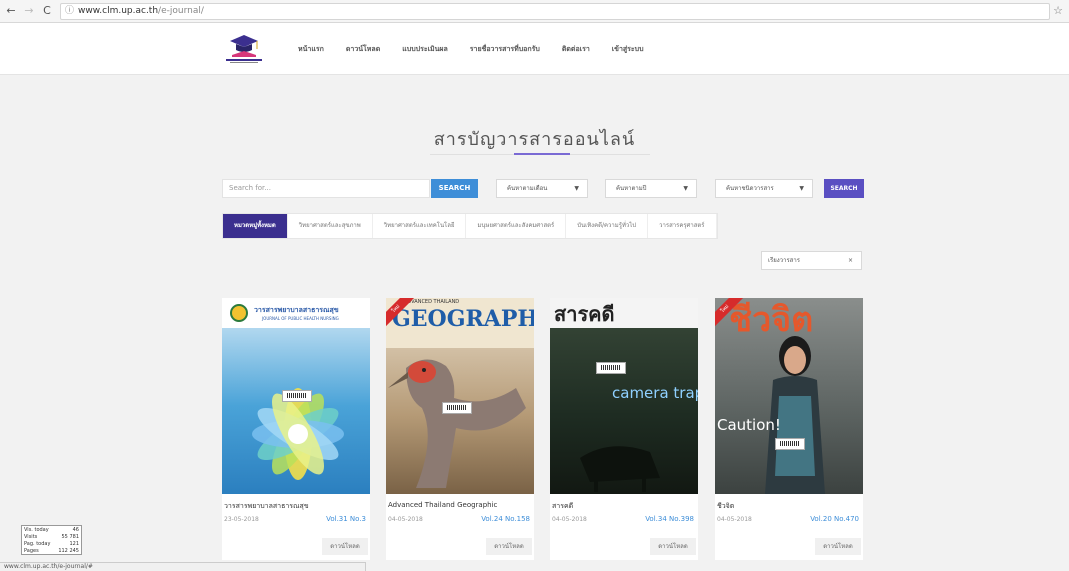  Describe the element at coordinates (454, 188) in the screenshot. I see `search-button: SEARCH` at that location.